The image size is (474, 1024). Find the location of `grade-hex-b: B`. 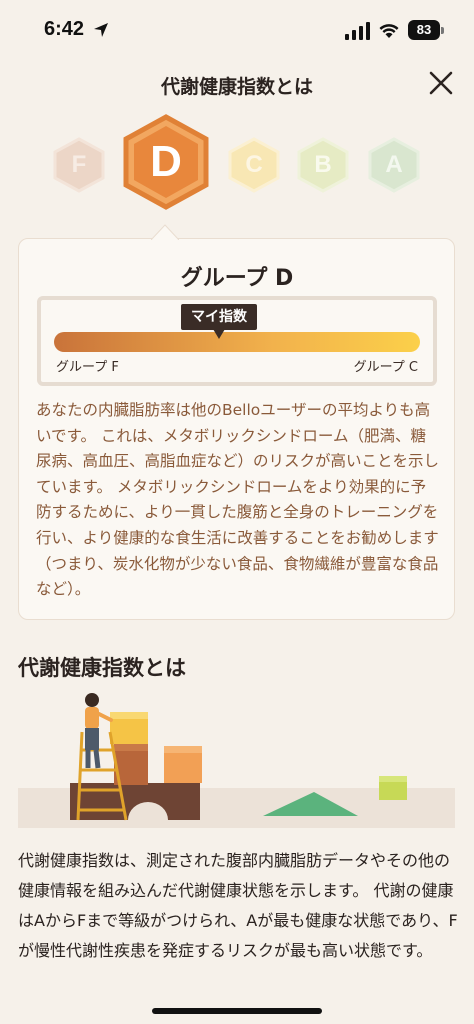

grade-hex-b: B is located at coordinates (323, 165).